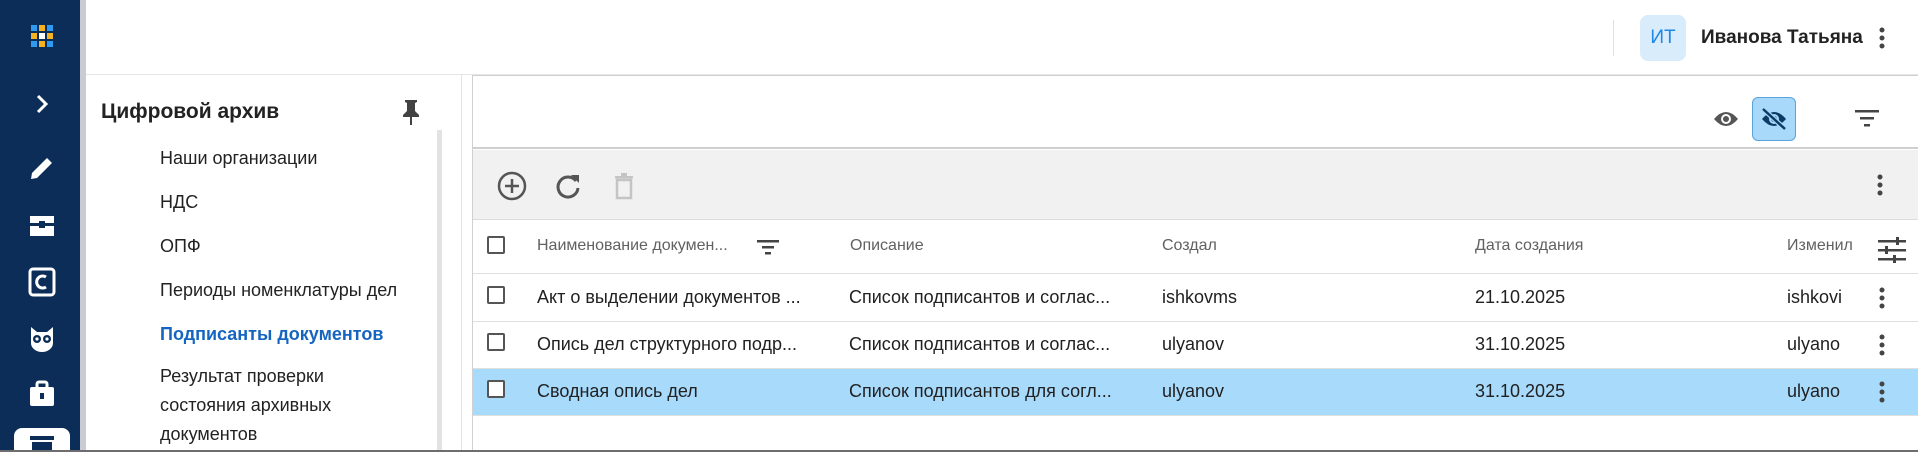 The width and height of the screenshot is (1918, 452). I want to click on apps-grid-icon, so click(42, 36).